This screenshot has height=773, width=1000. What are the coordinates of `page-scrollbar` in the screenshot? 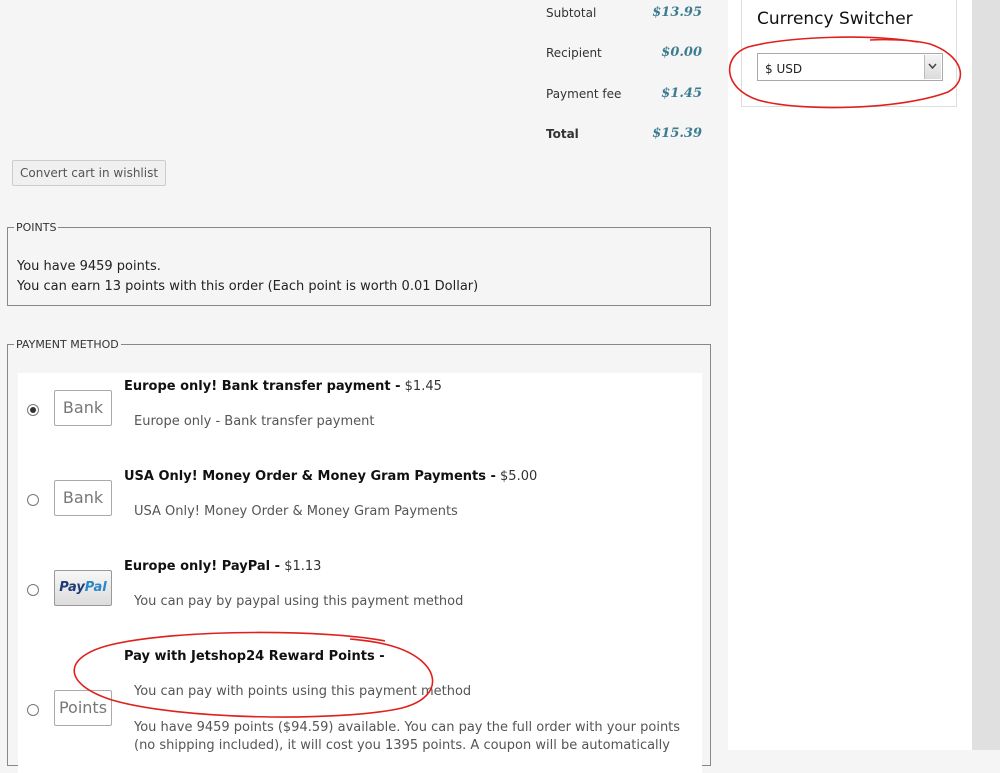 It's located at (986, 375).